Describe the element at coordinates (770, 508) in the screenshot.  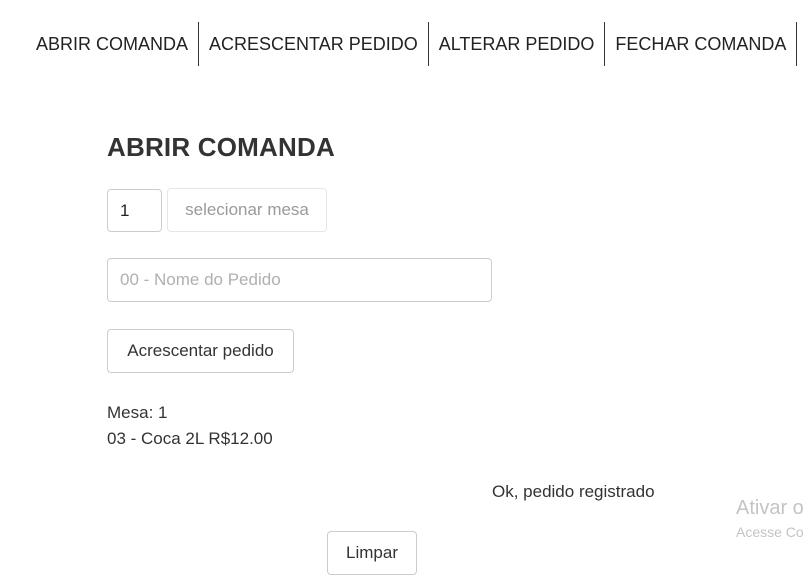
I see `watermark-title: Ativar o` at that location.